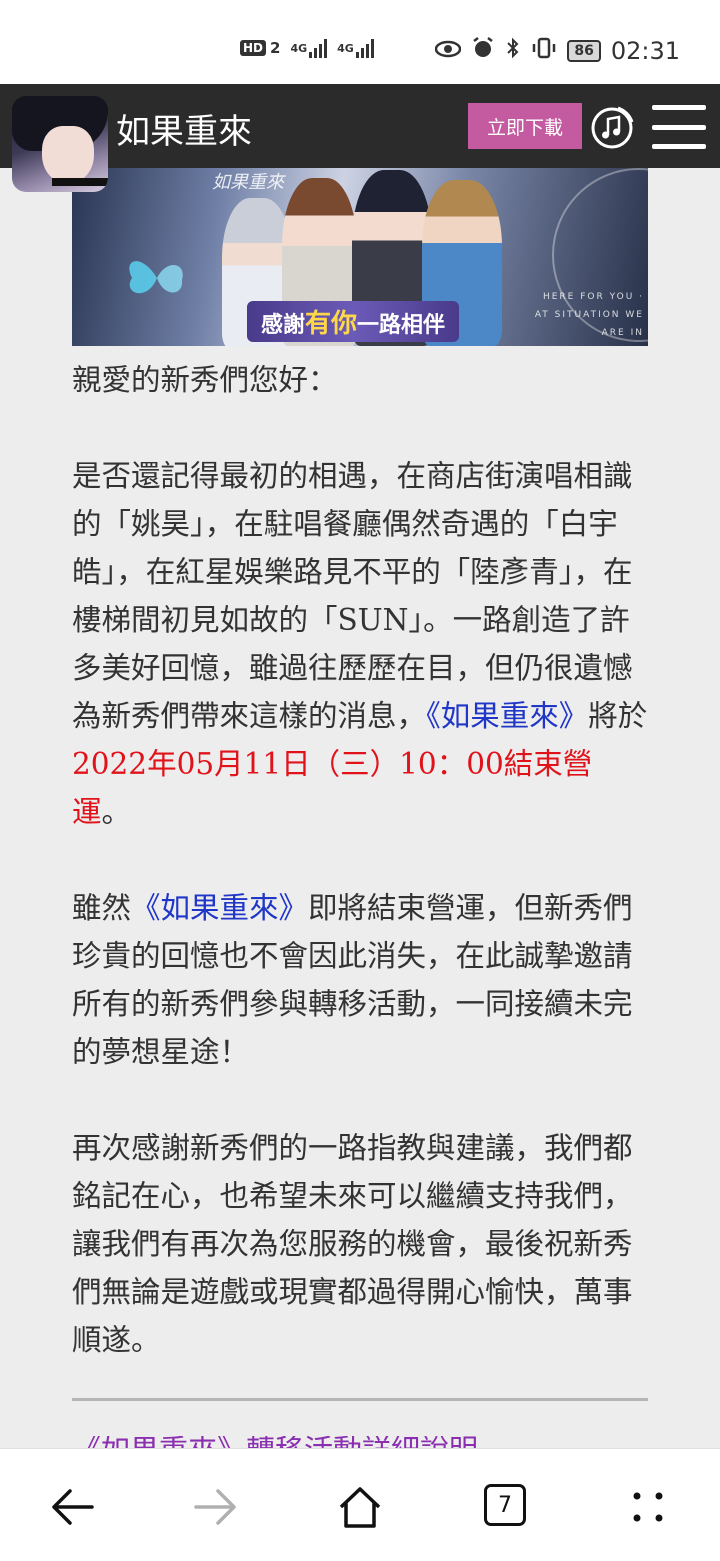 The height and width of the screenshot is (1561, 720). I want to click on end-date: 2022年05月11日（三）10：00結束營運, so click(332, 788).